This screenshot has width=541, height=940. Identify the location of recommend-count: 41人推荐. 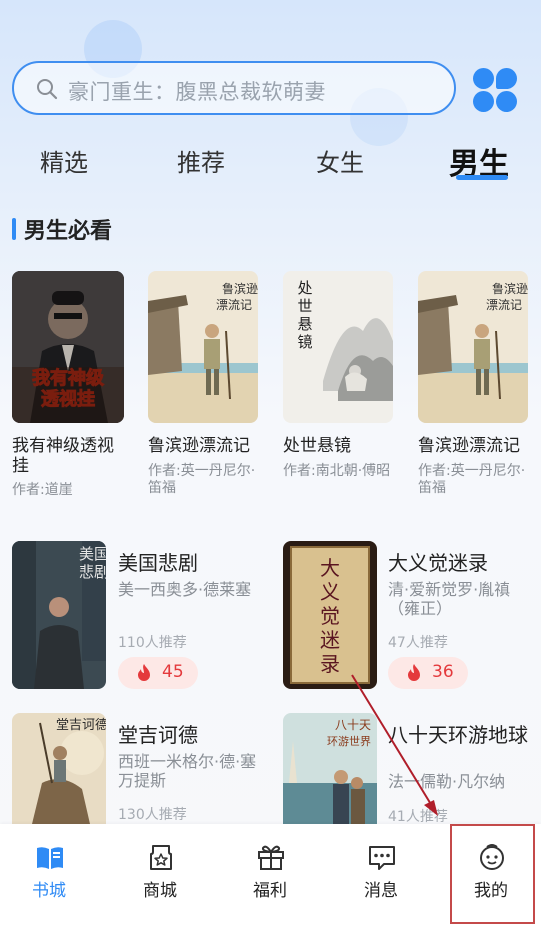
(418, 817).